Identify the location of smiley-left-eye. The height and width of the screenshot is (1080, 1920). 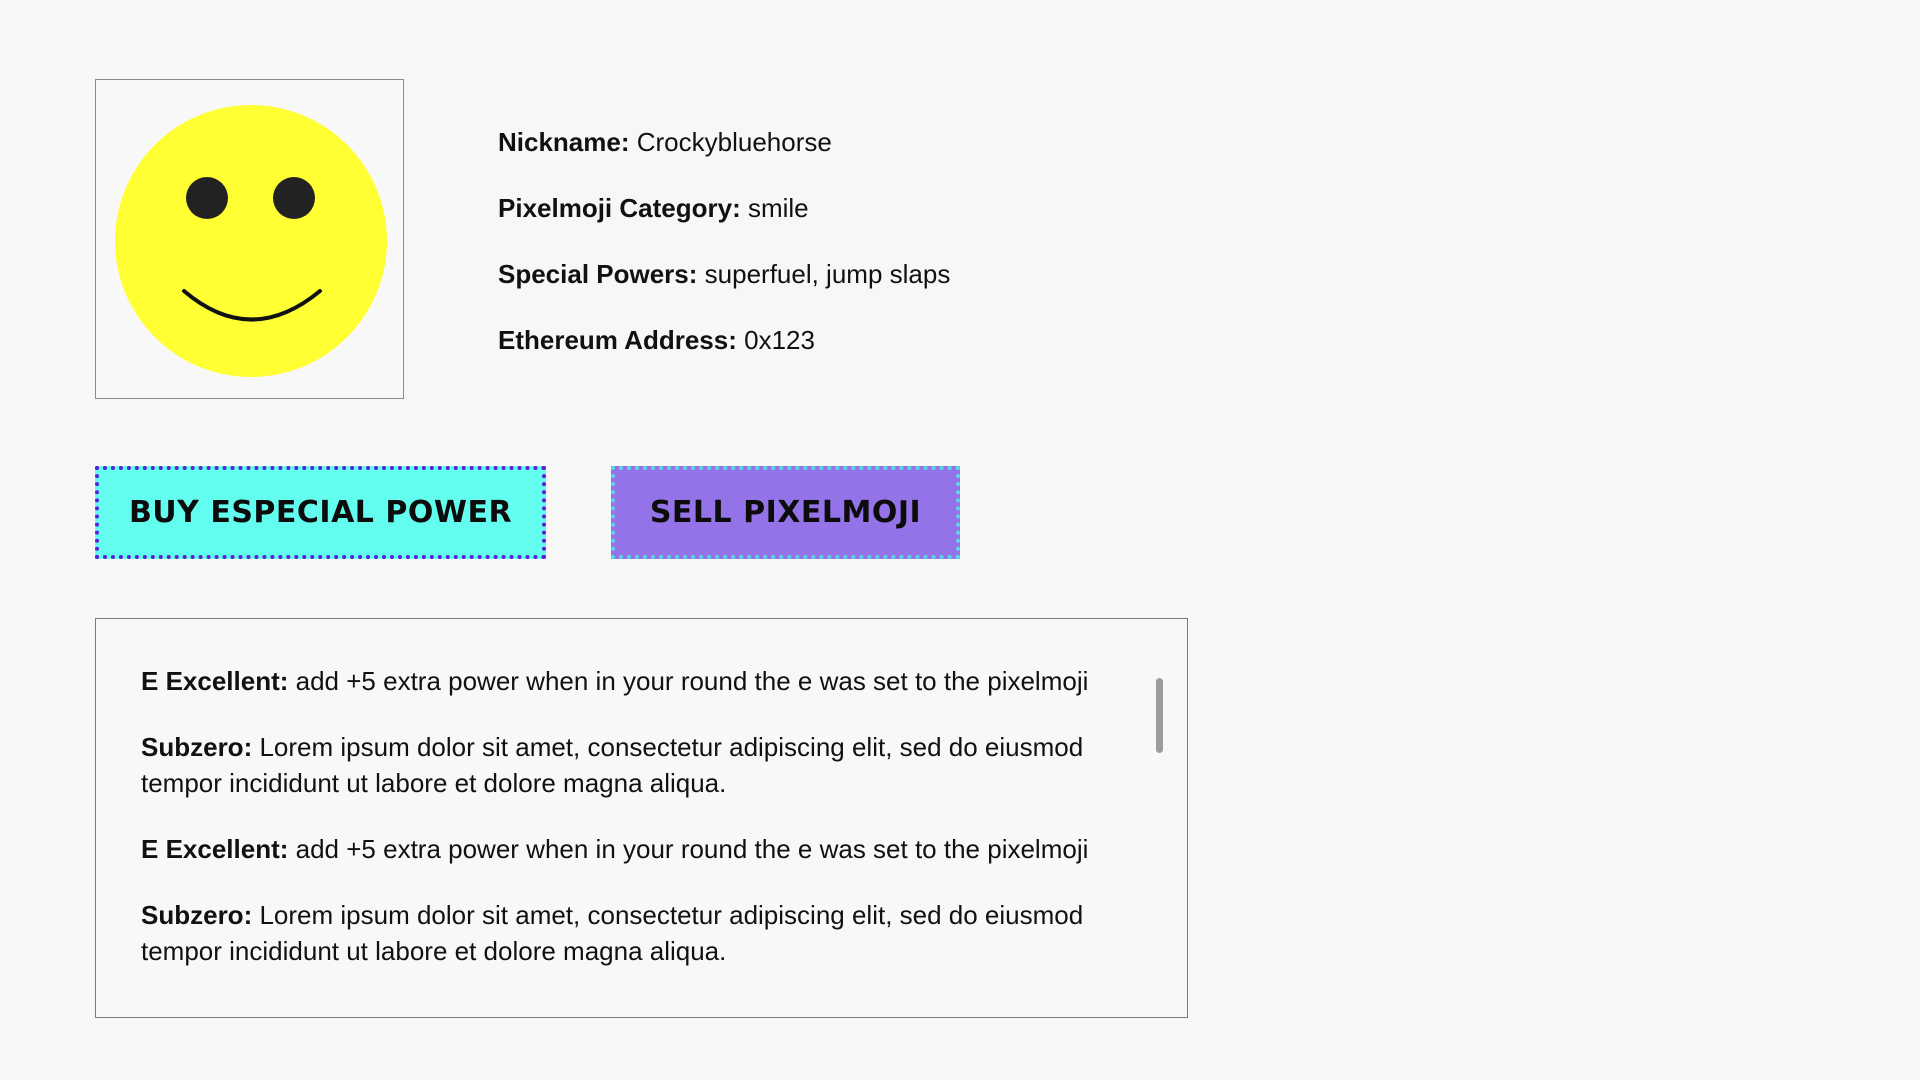
(207, 198).